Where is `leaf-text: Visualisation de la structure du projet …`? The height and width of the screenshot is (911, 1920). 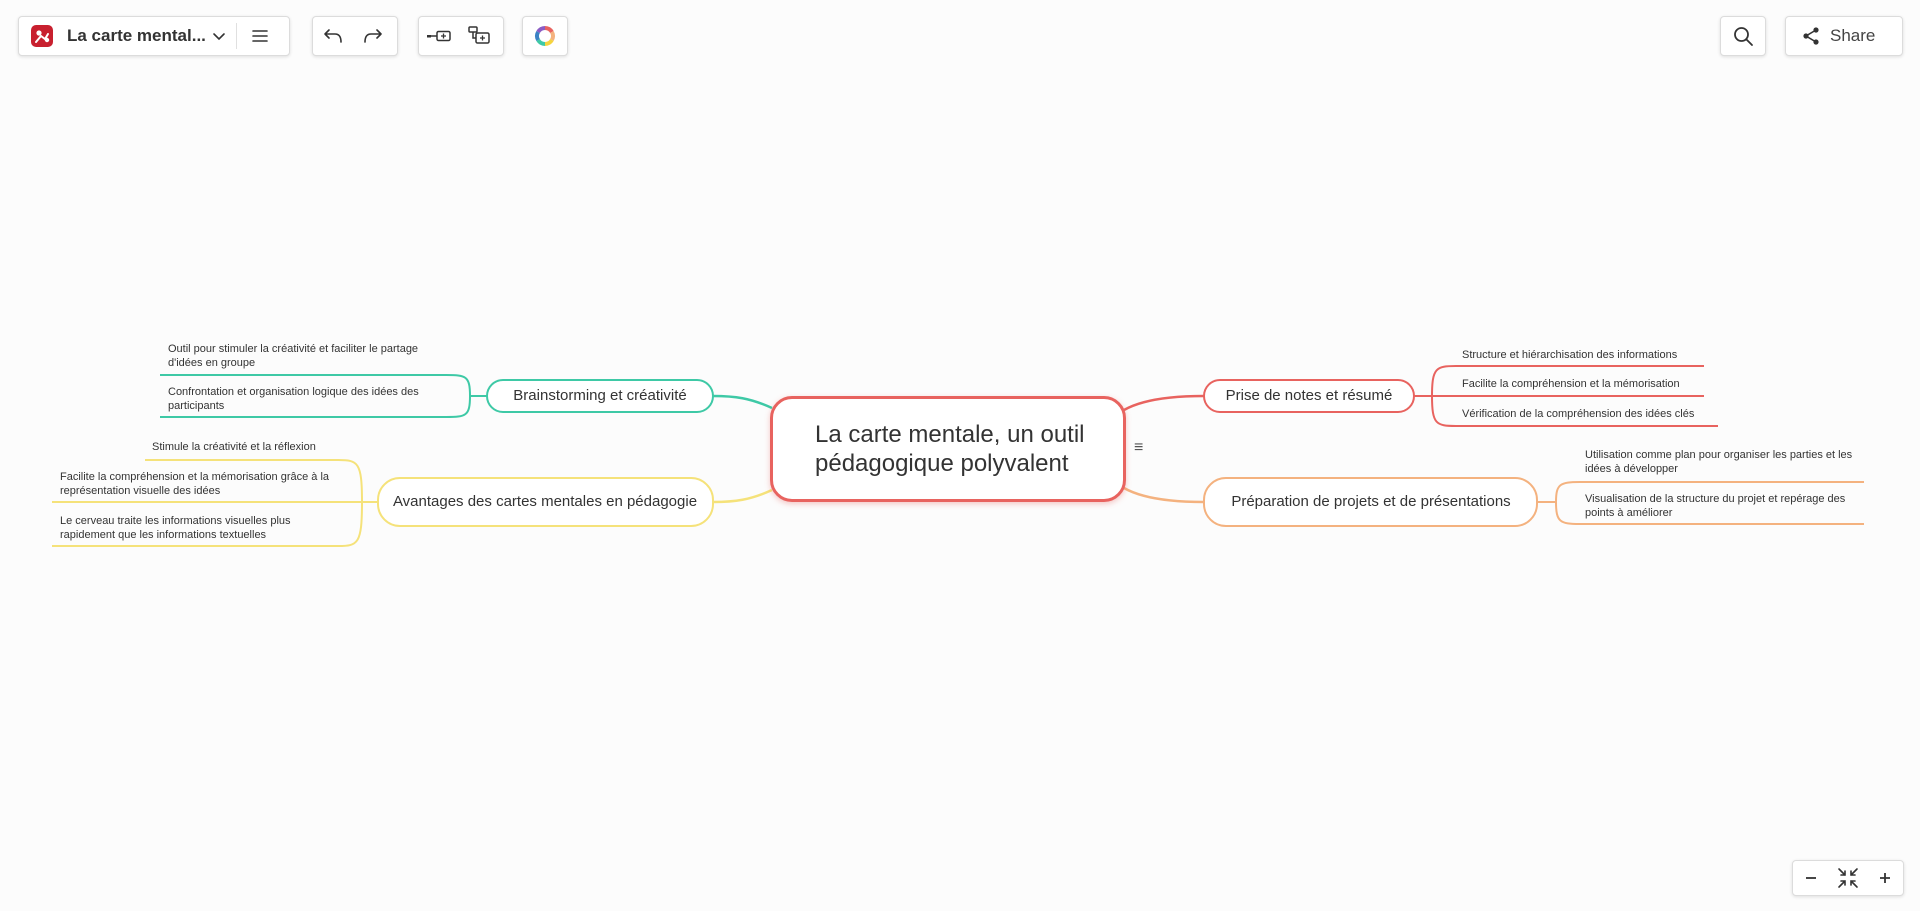 leaf-text: Visualisation de la structure du projet … is located at coordinates (1715, 506).